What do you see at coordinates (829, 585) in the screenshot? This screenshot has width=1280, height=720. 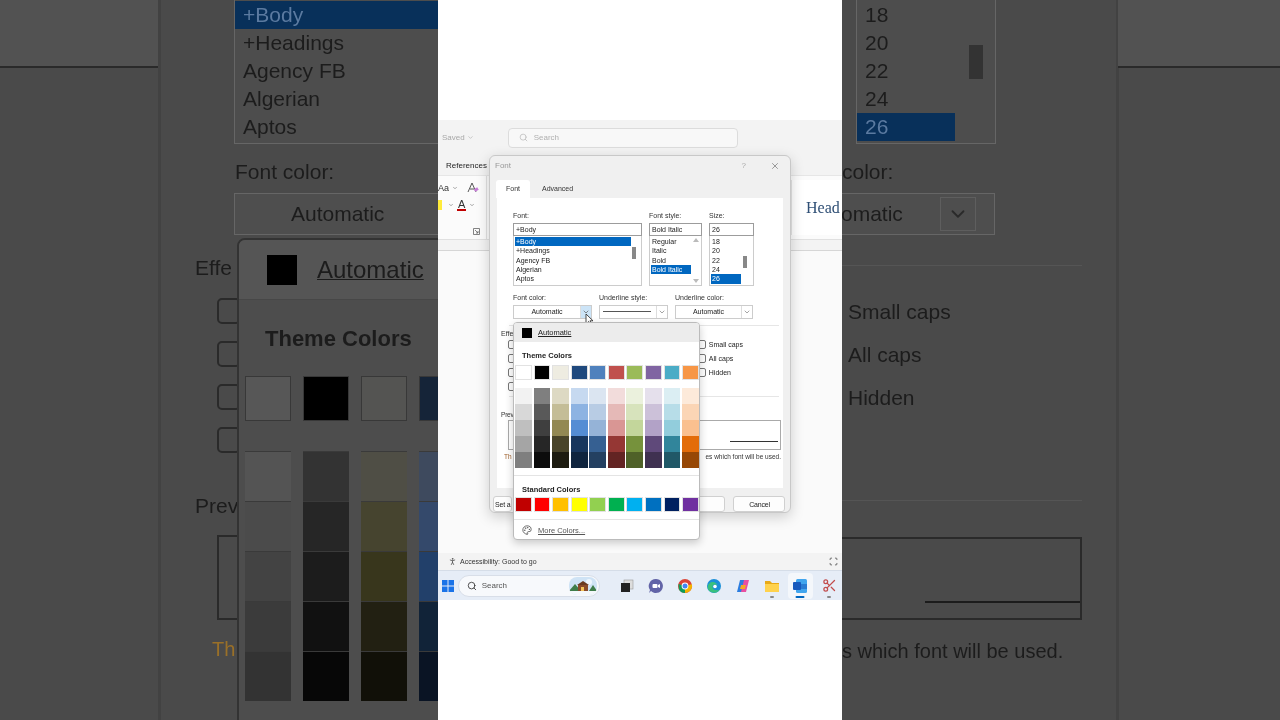 I see `scissors-icon` at bounding box center [829, 585].